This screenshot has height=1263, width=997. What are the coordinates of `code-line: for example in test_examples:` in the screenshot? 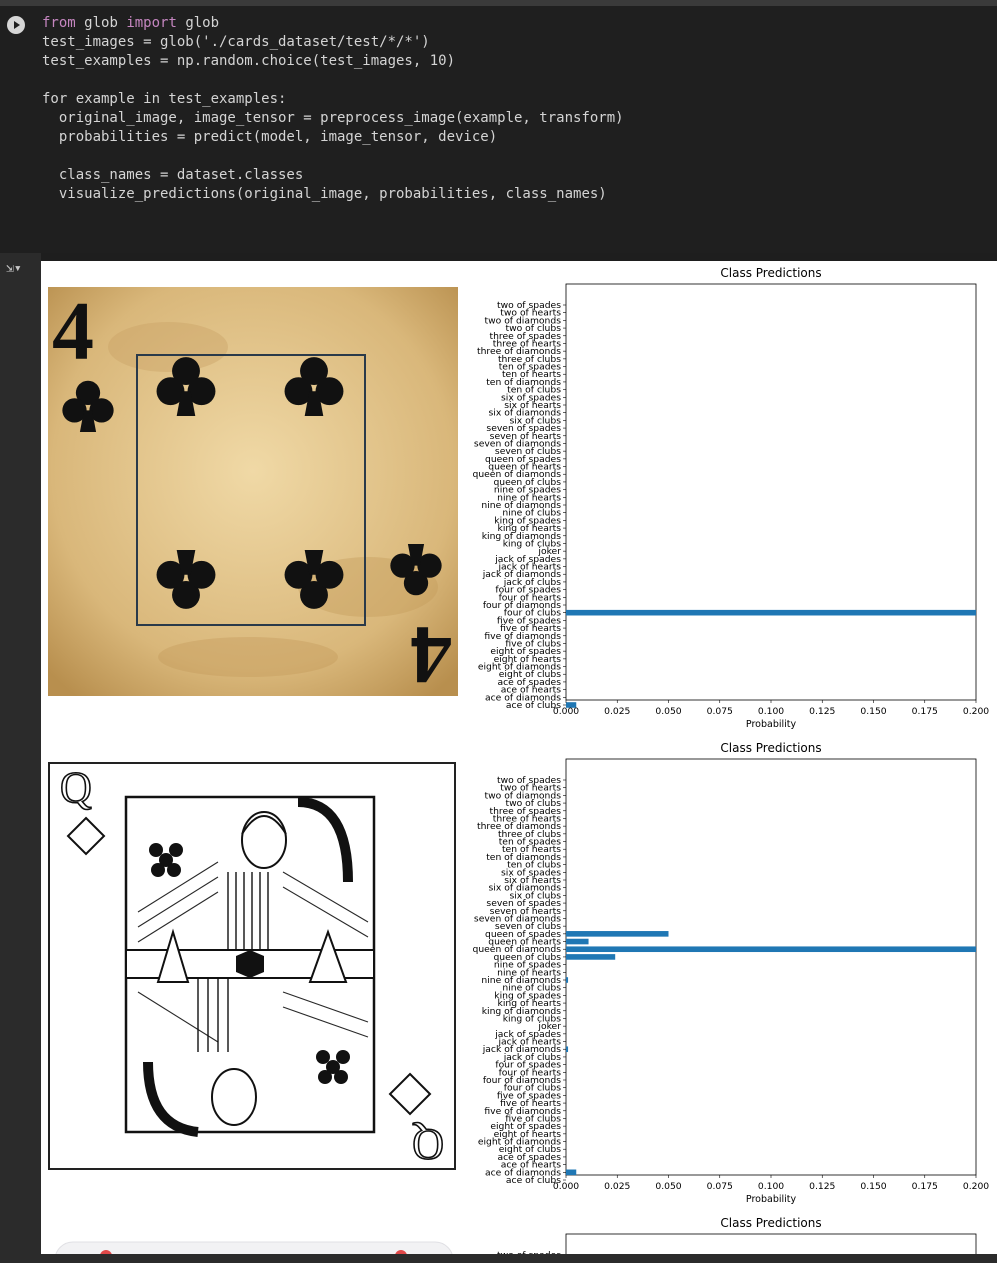 It's located at (164, 99).